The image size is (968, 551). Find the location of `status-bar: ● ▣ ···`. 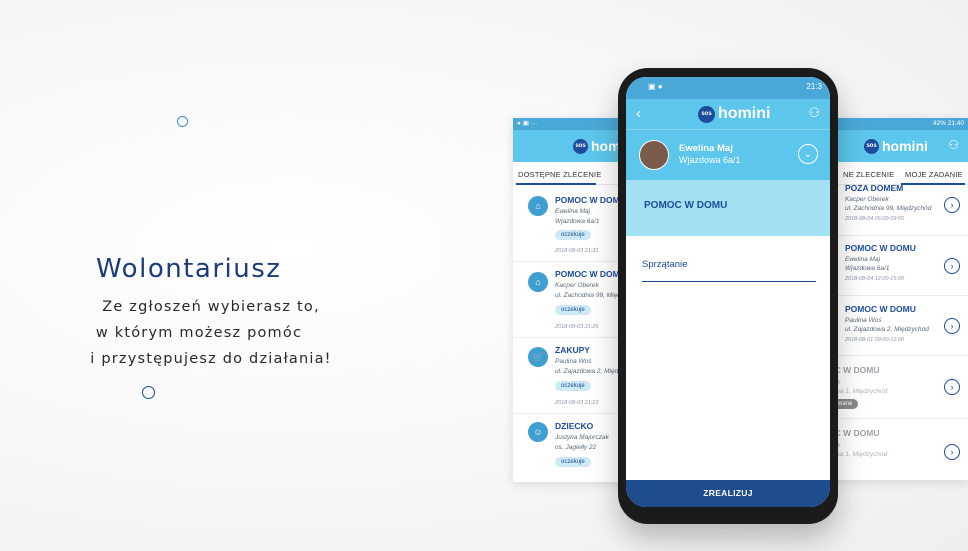

status-bar: ● ▣ ··· is located at coordinates (573, 124).